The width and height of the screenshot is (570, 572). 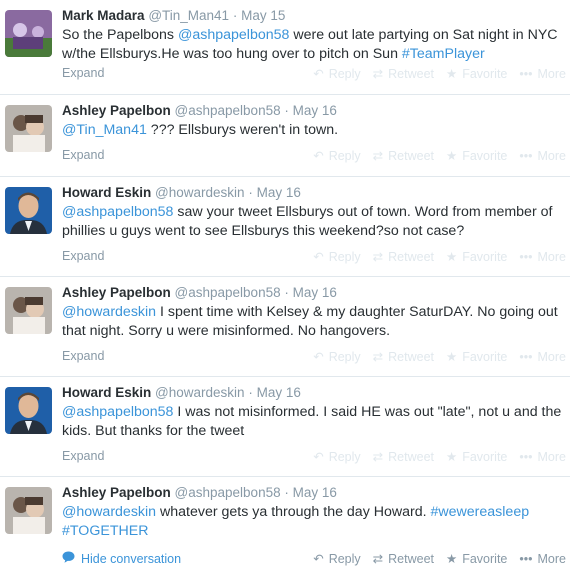 What do you see at coordinates (480, 512) in the screenshot?
I see `hashtag-link: #wewereasleep` at bounding box center [480, 512].